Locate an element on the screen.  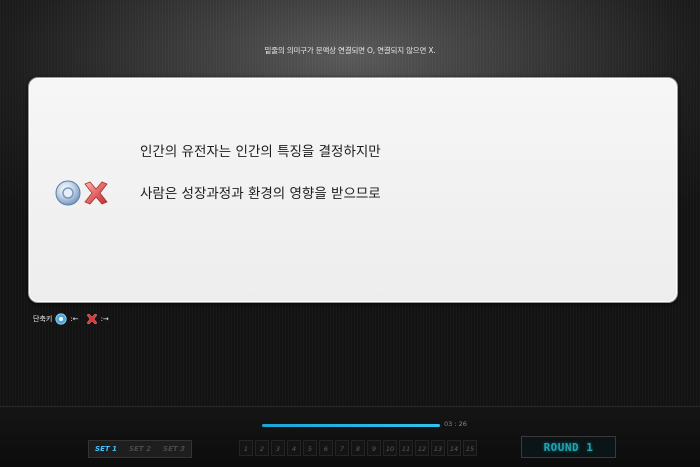
question-number-3: 3 is located at coordinates (278, 448).